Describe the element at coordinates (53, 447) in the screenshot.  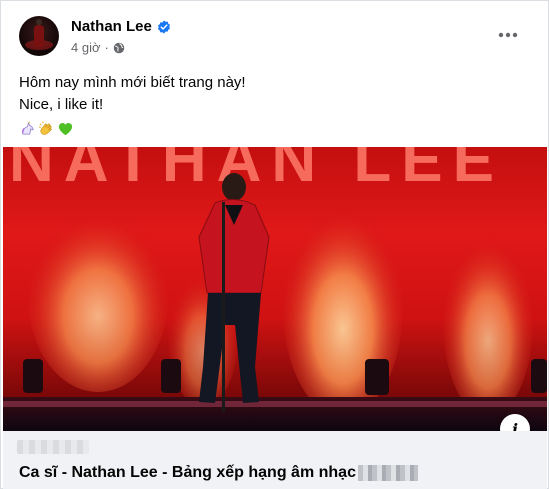
I see `link-domain-redacted` at that location.